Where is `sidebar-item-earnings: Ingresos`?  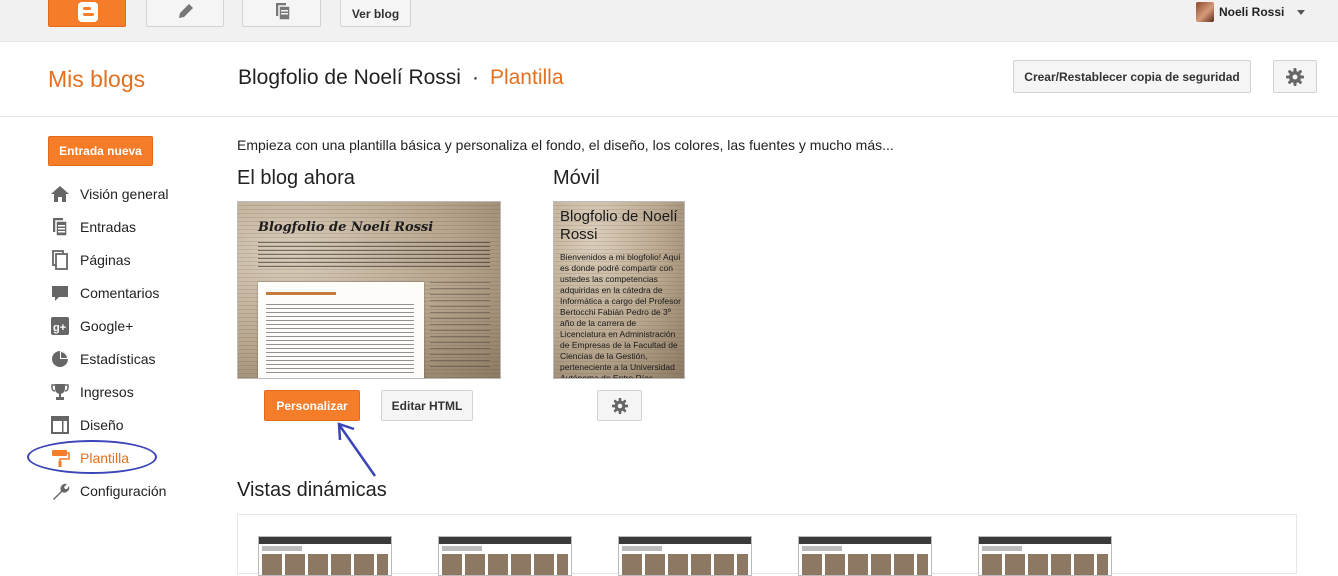 sidebar-item-earnings: Ingresos is located at coordinates (92, 392).